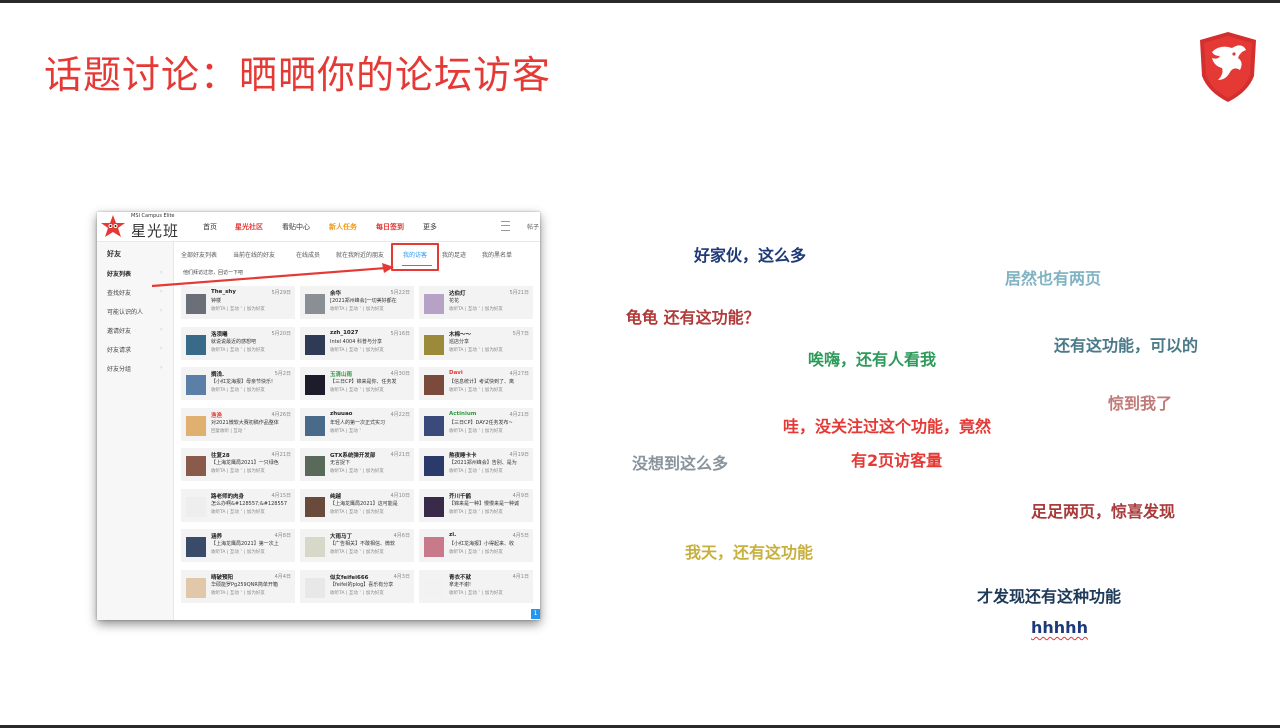 The image size is (1280, 728). Describe the element at coordinates (456, 373) in the screenshot. I see `visitor-name: Davi` at that location.